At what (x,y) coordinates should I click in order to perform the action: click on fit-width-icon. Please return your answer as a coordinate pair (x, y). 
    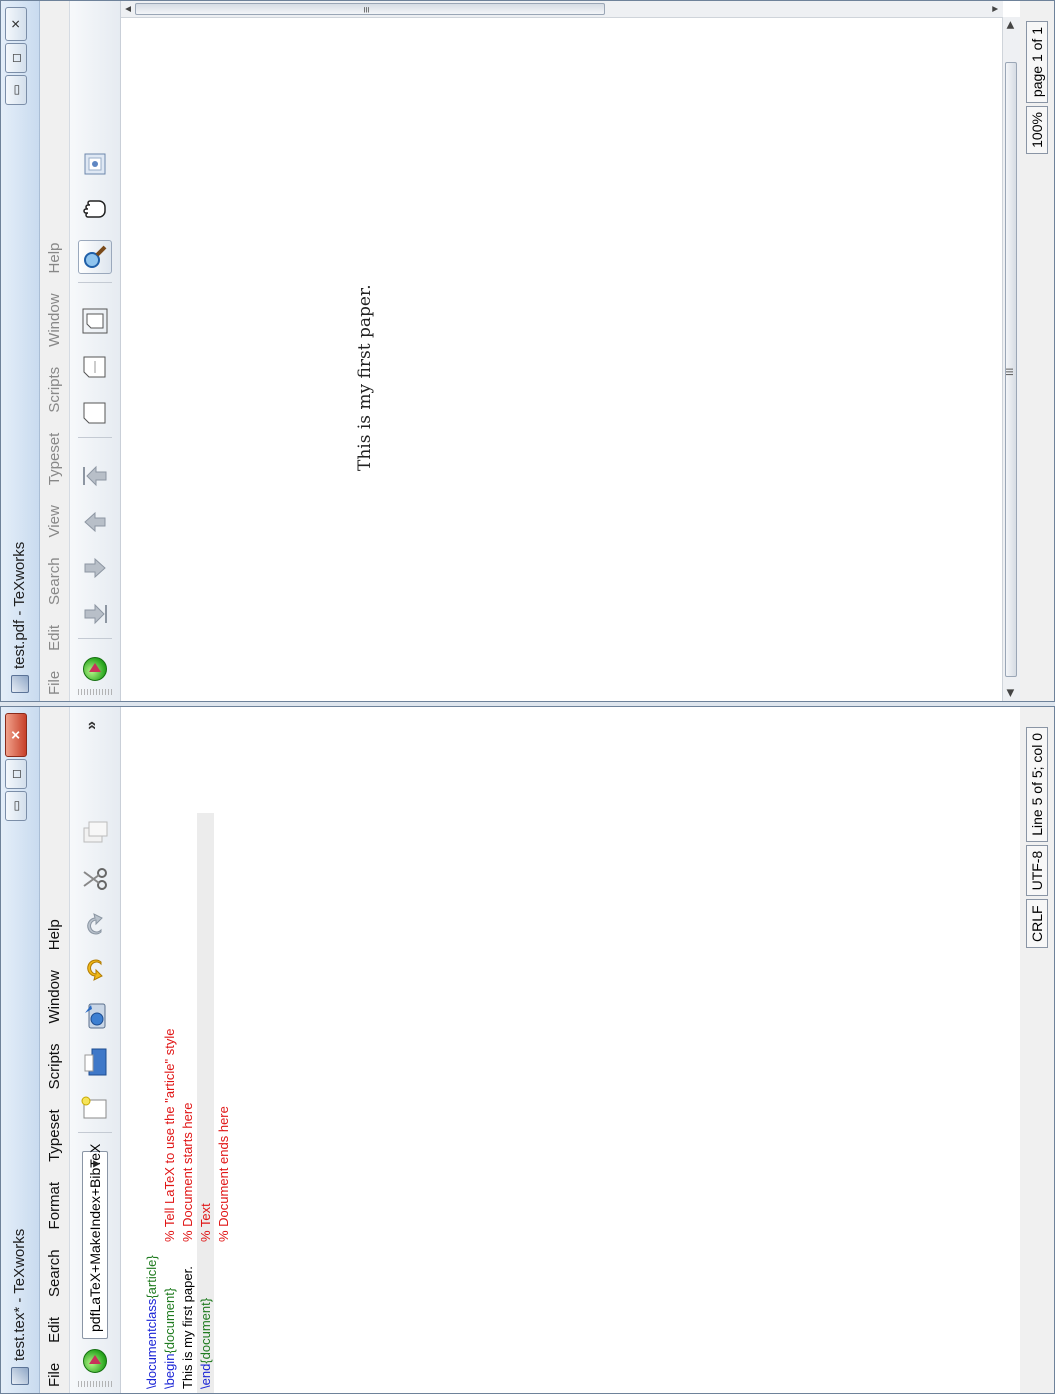
    Looking at the image, I should click on (95, 367).